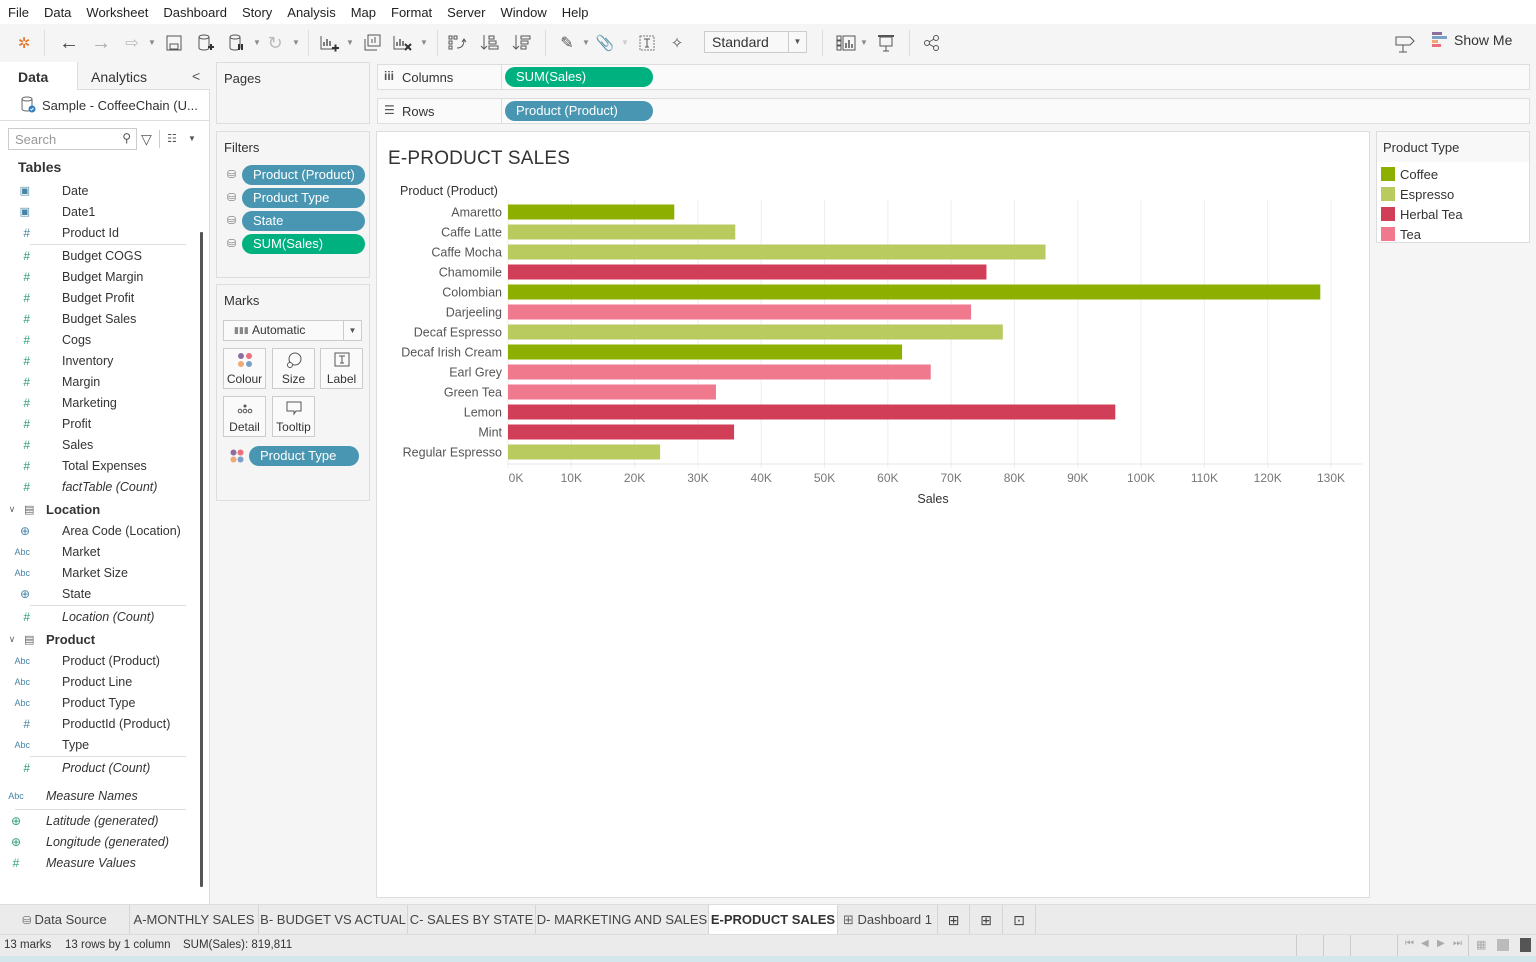 This screenshot has width=1536, height=962. What do you see at coordinates (483, 413) in the screenshot?
I see `y-category-label: Lemon` at bounding box center [483, 413].